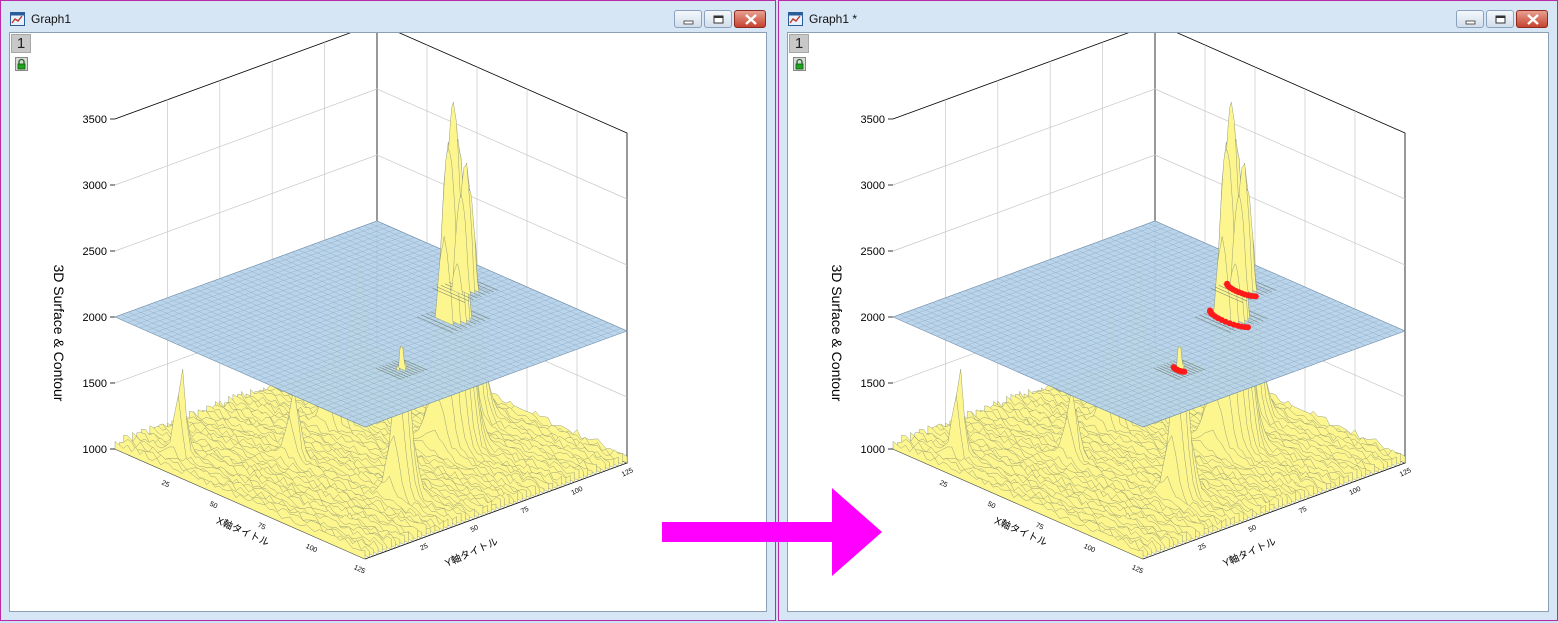 This screenshot has height=623, width=1558. I want to click on right-arrow-icon, so click(772, 532).